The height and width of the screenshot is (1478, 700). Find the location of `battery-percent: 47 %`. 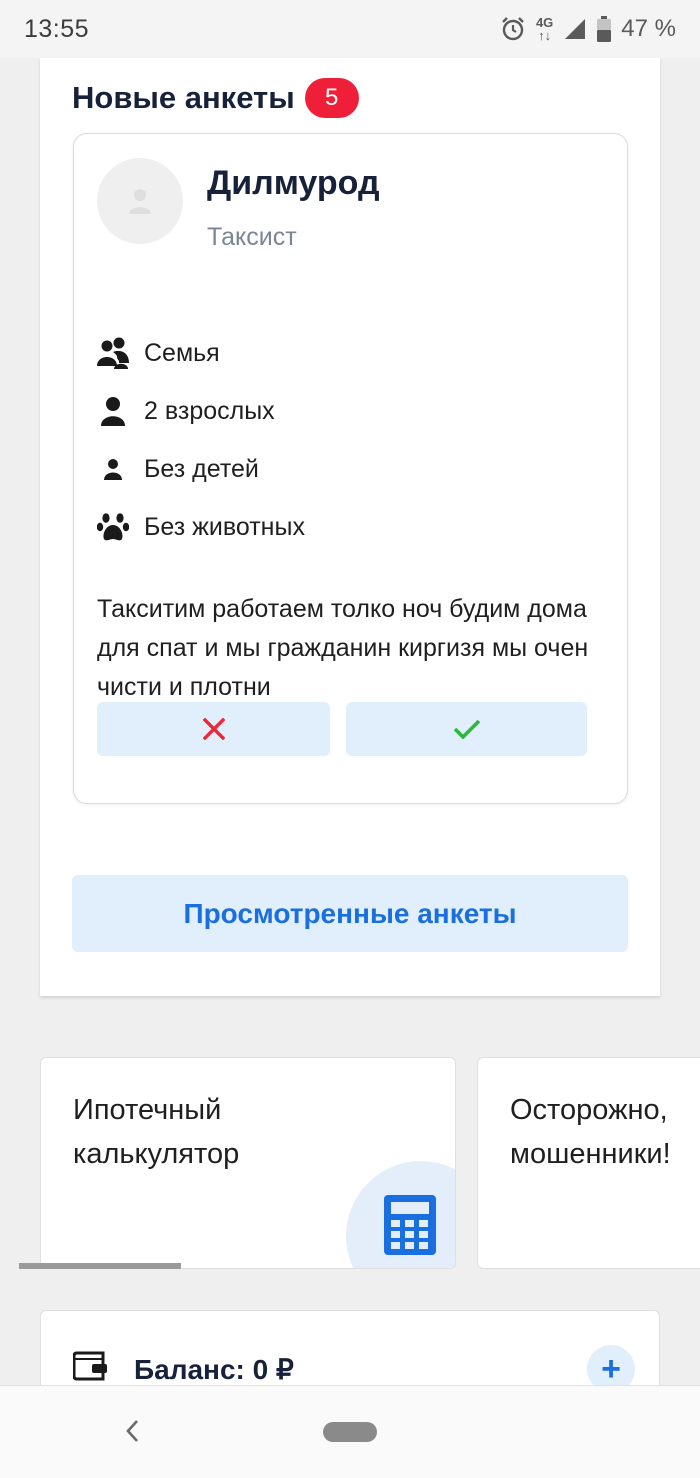

battery-percent: 47 % is located at coordinates (648, 28).